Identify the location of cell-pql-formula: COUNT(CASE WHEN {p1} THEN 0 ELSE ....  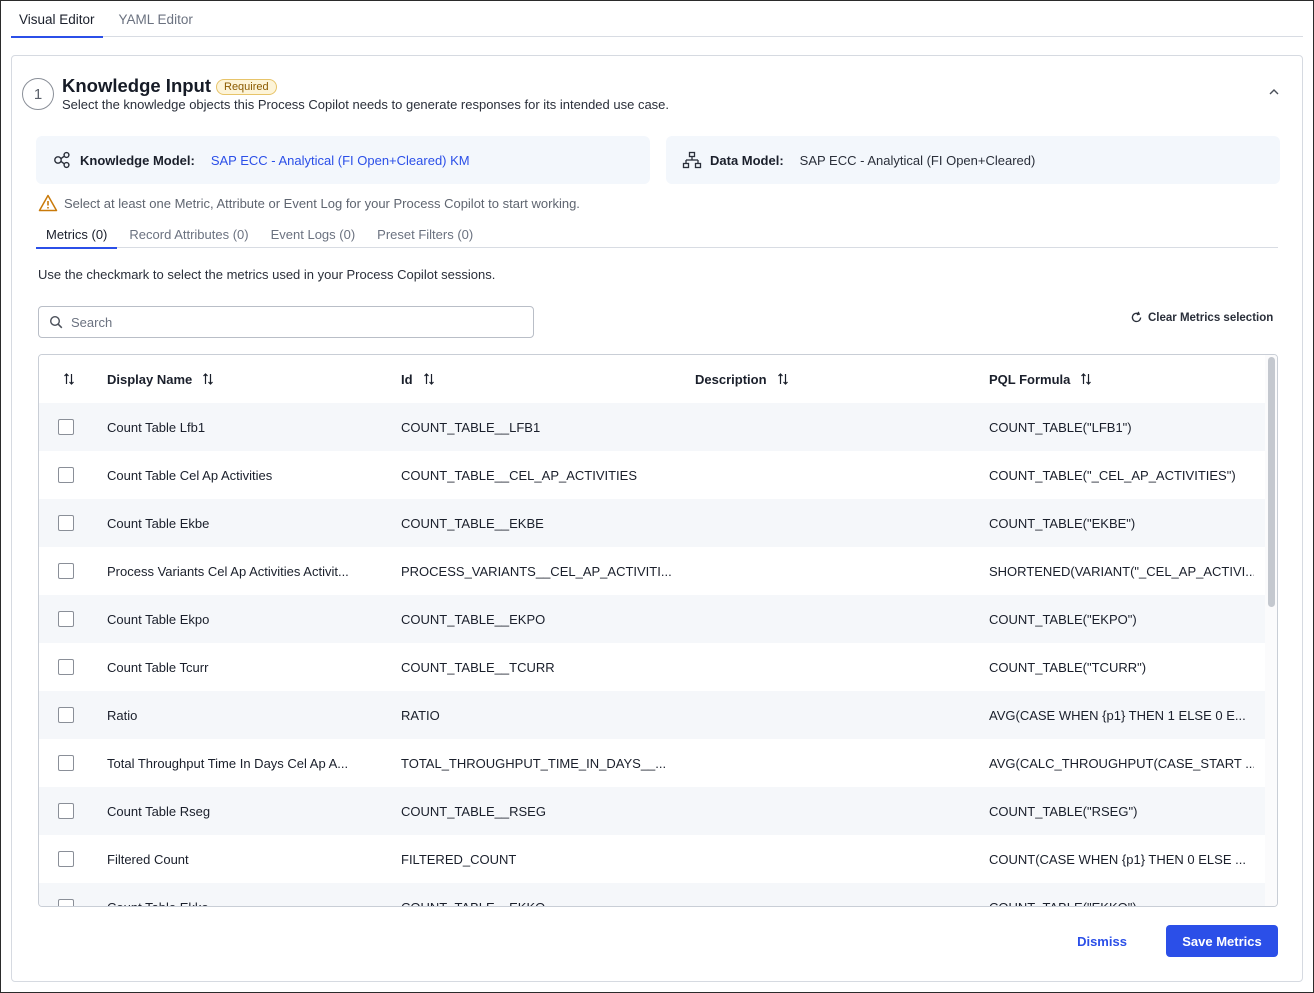
(1117, 859).